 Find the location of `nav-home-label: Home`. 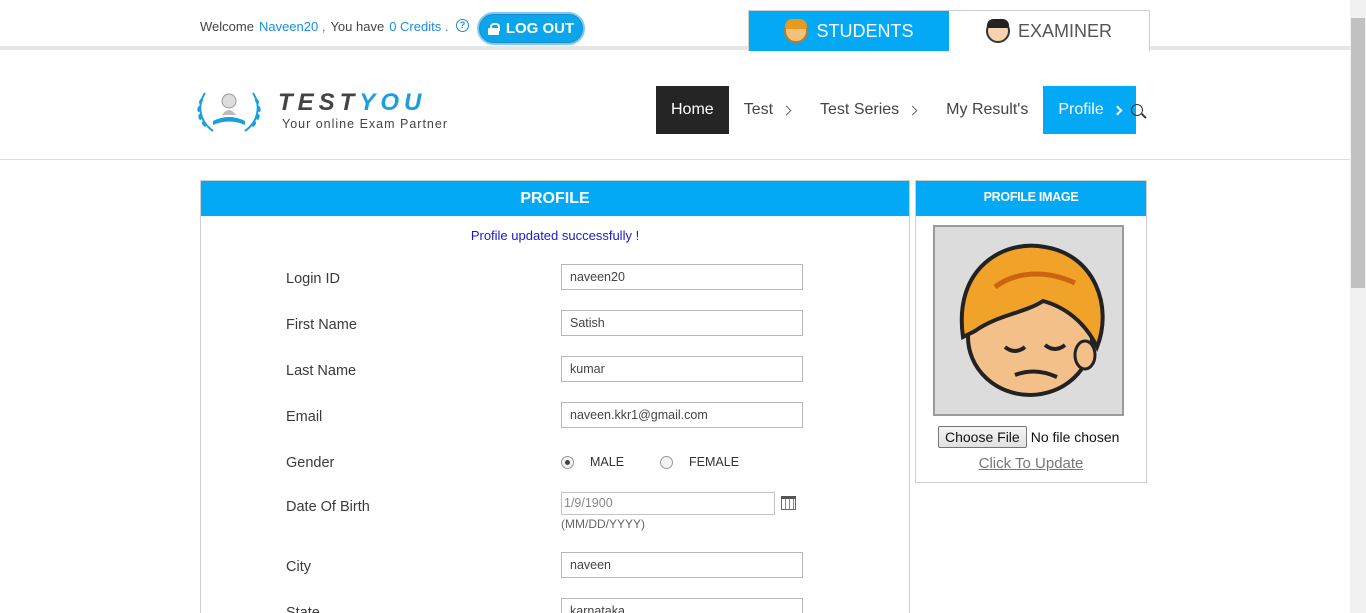

nav-home-label: Home is located at coordinates (692, 109).